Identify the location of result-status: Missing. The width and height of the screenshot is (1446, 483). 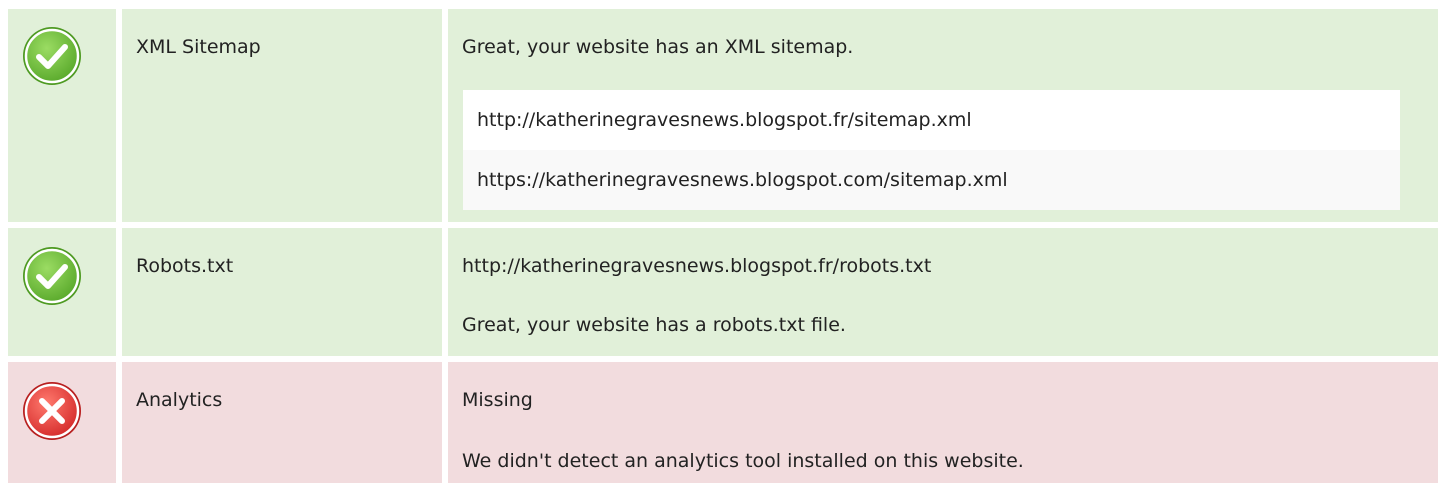
(497, 400).